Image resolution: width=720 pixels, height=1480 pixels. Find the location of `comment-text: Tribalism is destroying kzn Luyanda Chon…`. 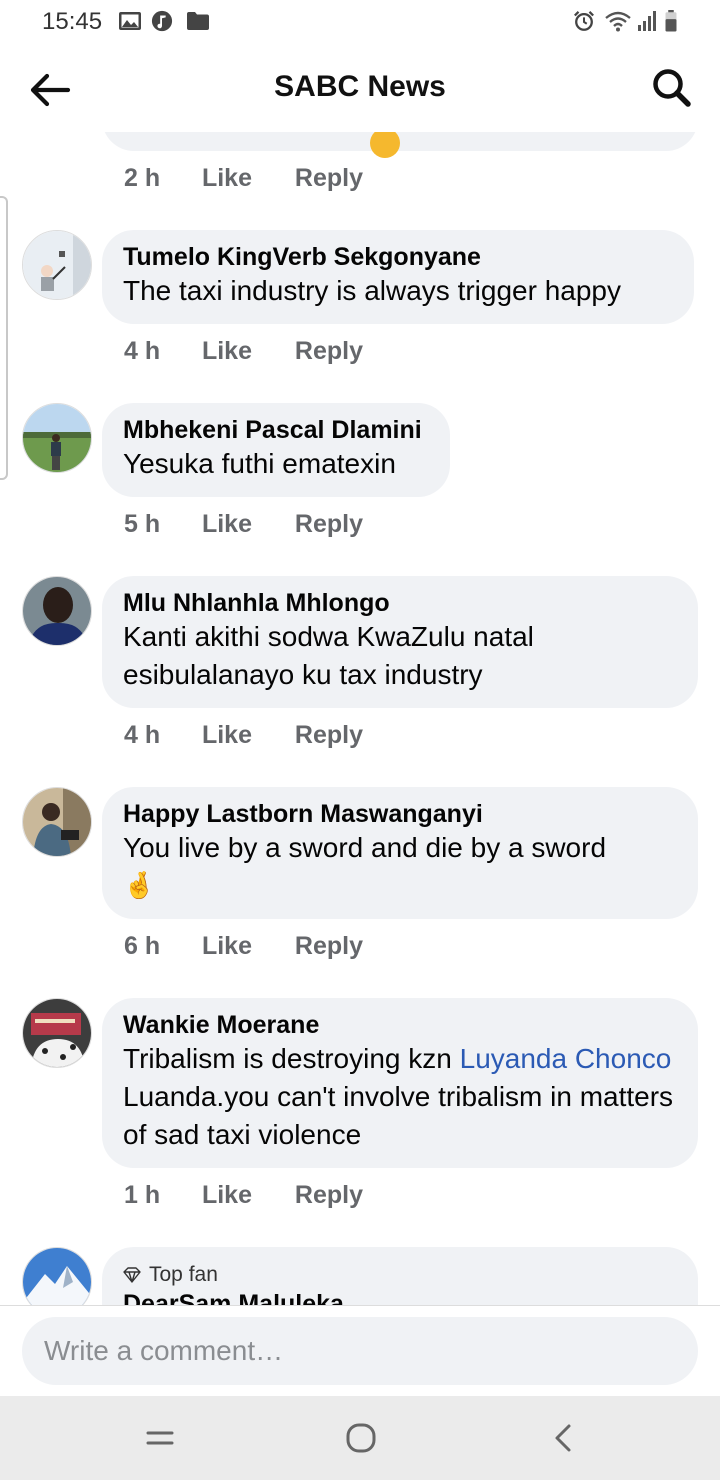

comment-text: Tribalism is destroying kzn Luyanda Chon… is located at coordinates (399, 1097).